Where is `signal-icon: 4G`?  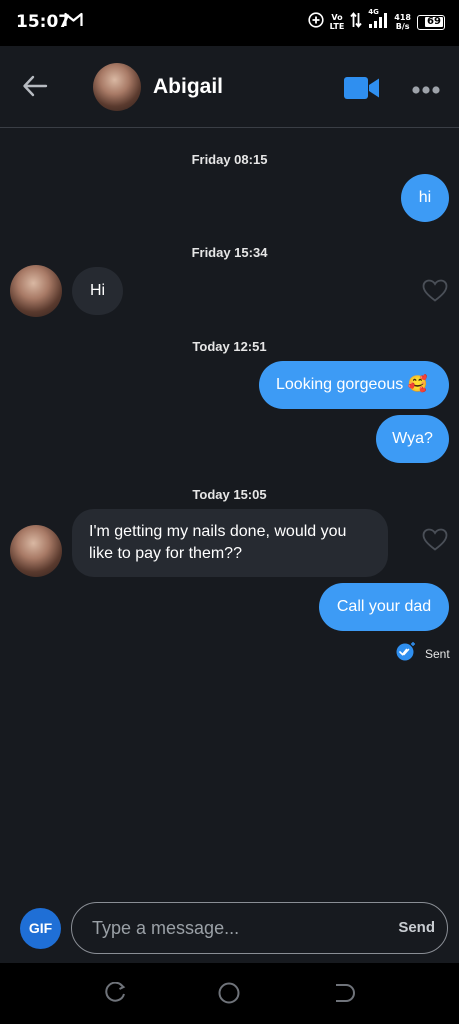
signal-icon: 4G is located at coordinates (378, 20).